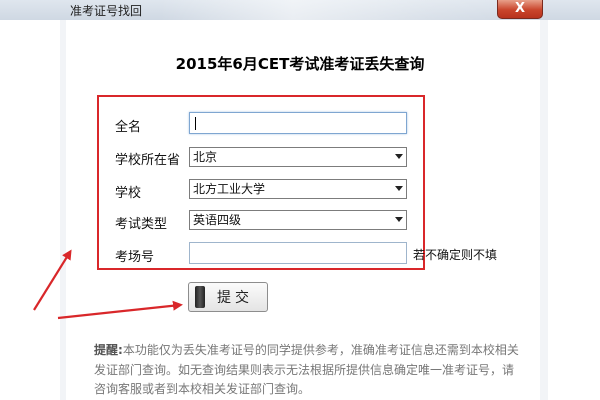 This screenshot has width=600, height=400. Describe the element at coordinates (120, 310) in the screenshot. I see `arrow-to-submit` at that location.